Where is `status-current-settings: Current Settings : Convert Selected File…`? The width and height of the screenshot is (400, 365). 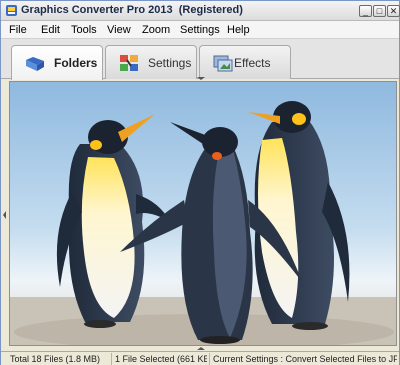 status-current-settings: Current Settings : Convert Selected File… is located at coordinates (303, 359).